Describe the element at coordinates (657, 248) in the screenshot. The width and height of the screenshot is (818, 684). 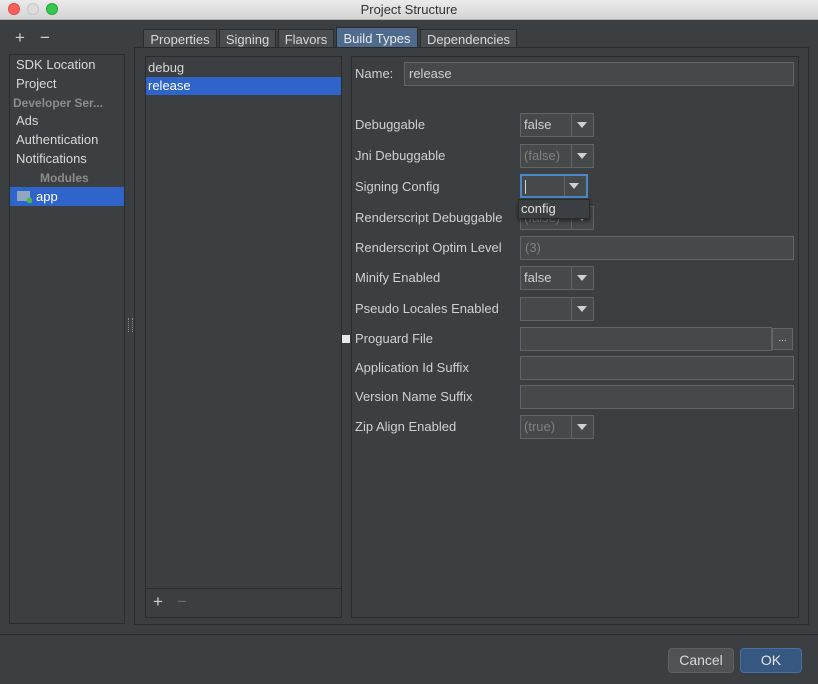
I see `renderscript-optim-field: (3)` at that location.